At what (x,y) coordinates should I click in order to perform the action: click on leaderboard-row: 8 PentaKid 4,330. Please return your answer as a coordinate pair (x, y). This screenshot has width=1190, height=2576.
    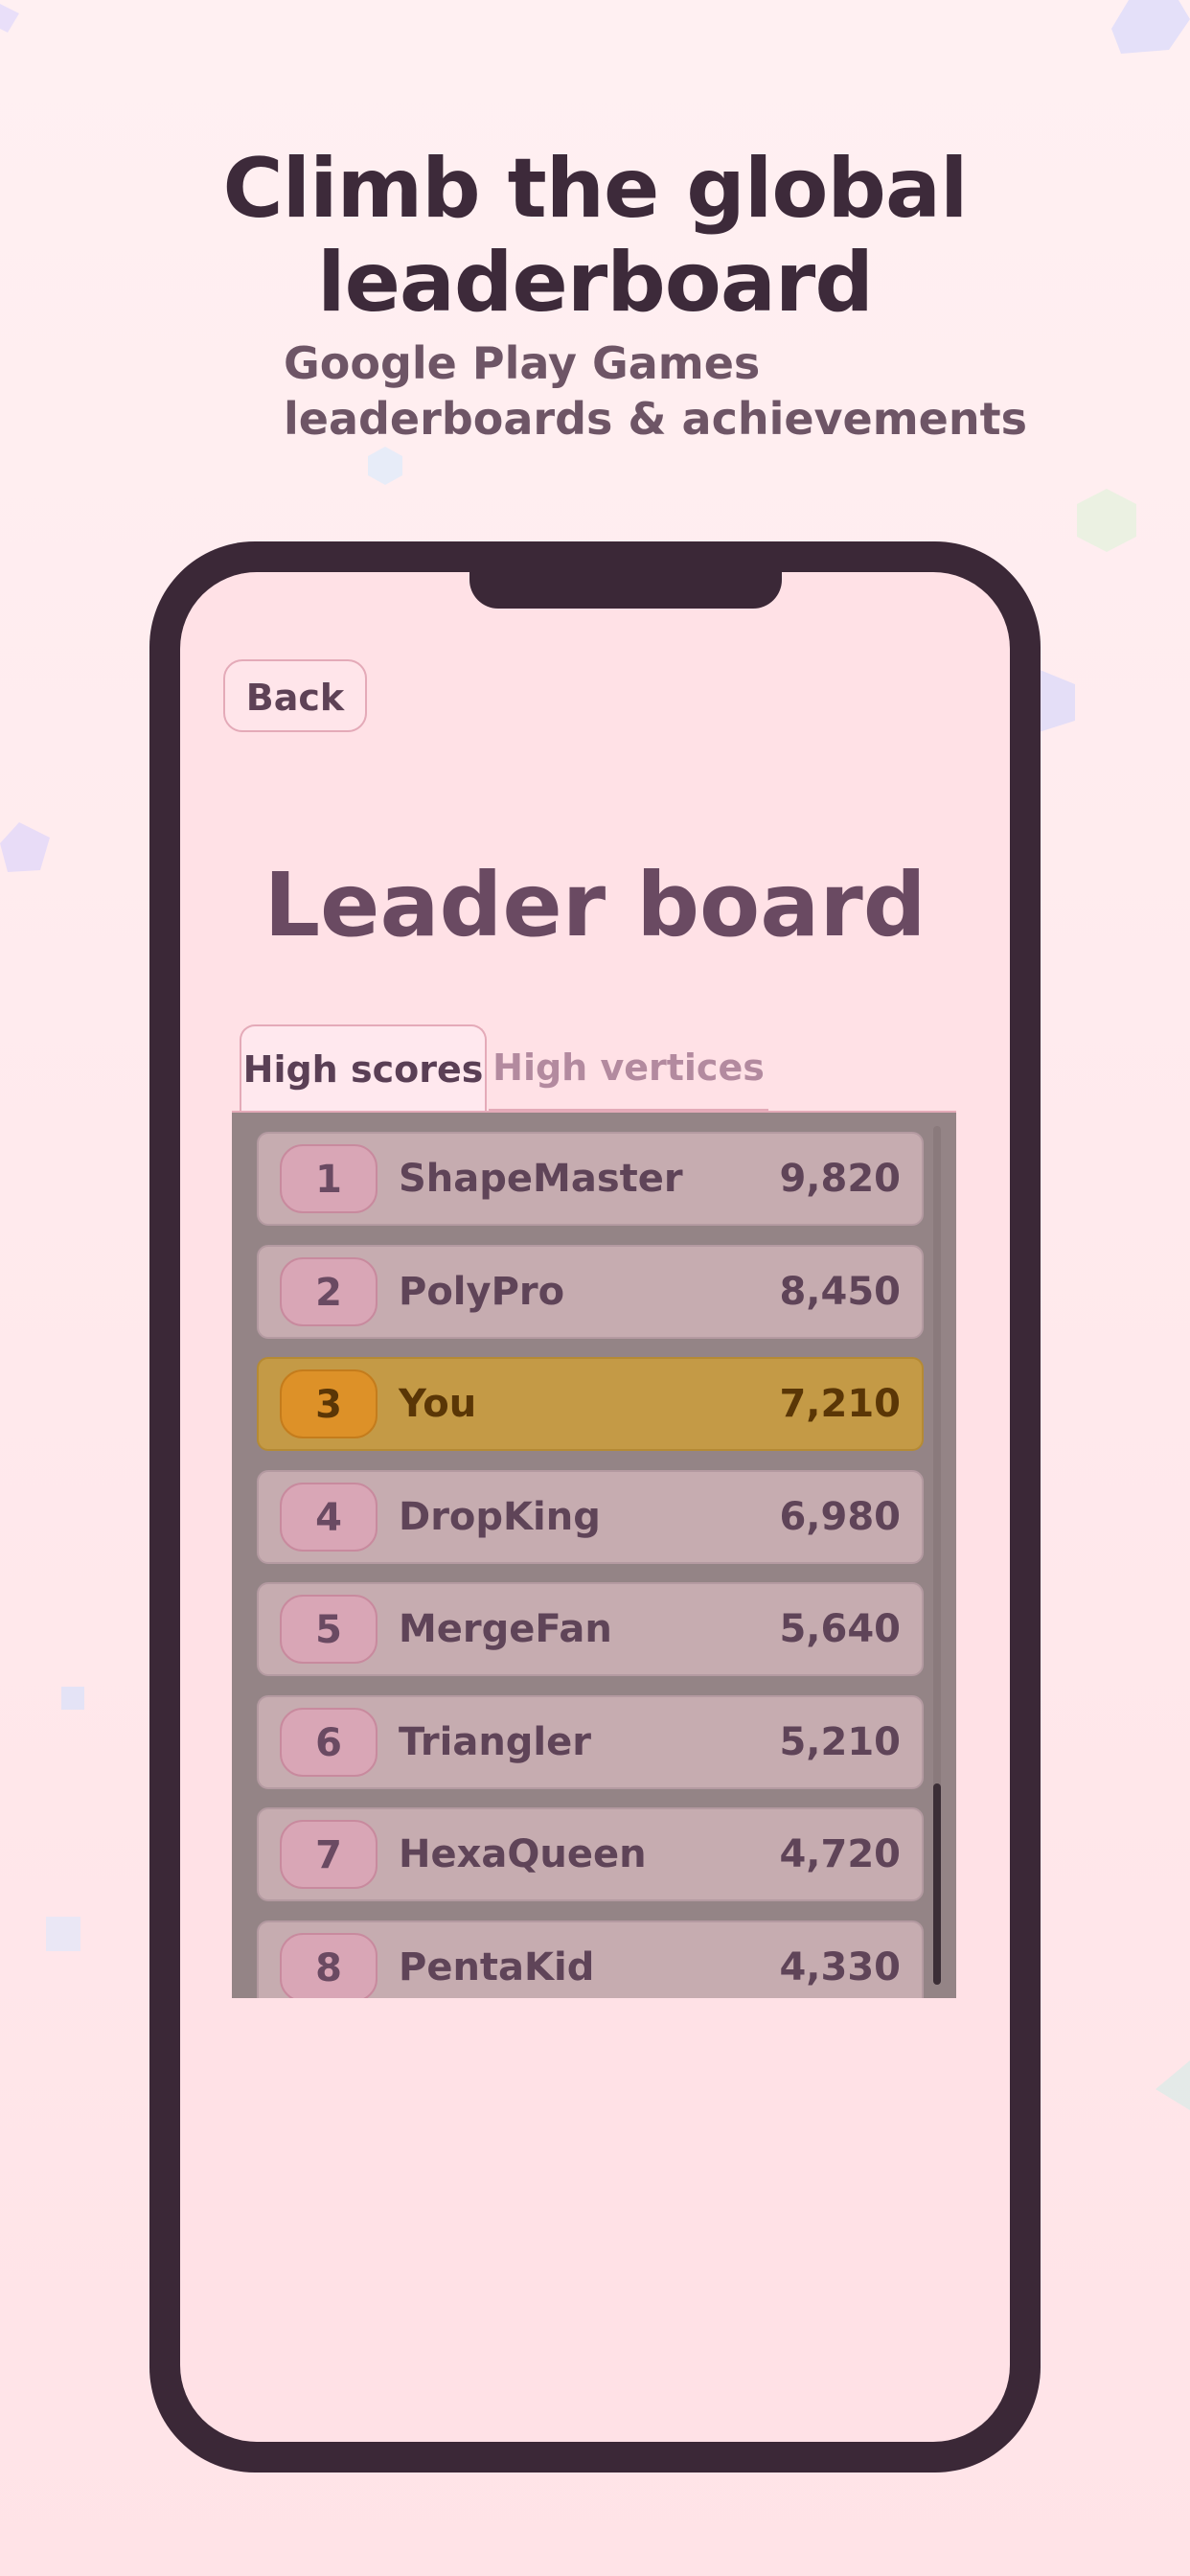
    Looking at the image, I should click on (590, 1959).